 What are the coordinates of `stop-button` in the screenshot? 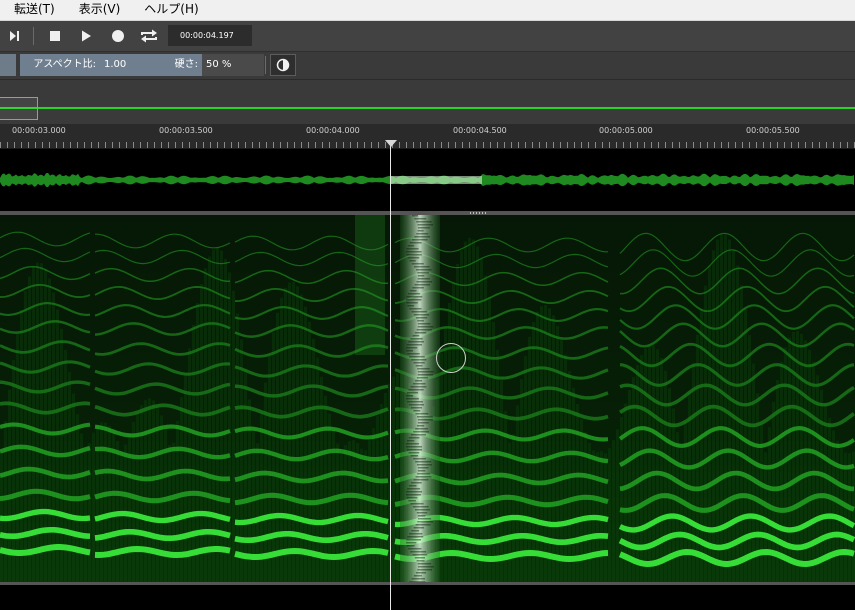 It's located at (55, 36).